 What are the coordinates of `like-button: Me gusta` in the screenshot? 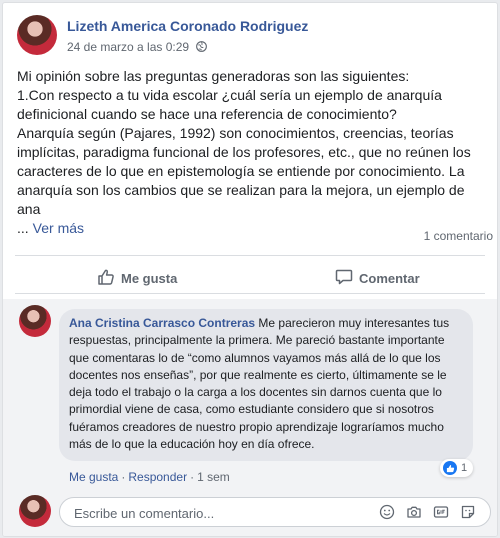 It's located at (137, 278).